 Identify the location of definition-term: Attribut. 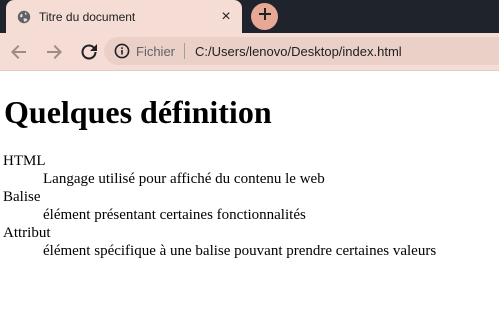
(27, 233).